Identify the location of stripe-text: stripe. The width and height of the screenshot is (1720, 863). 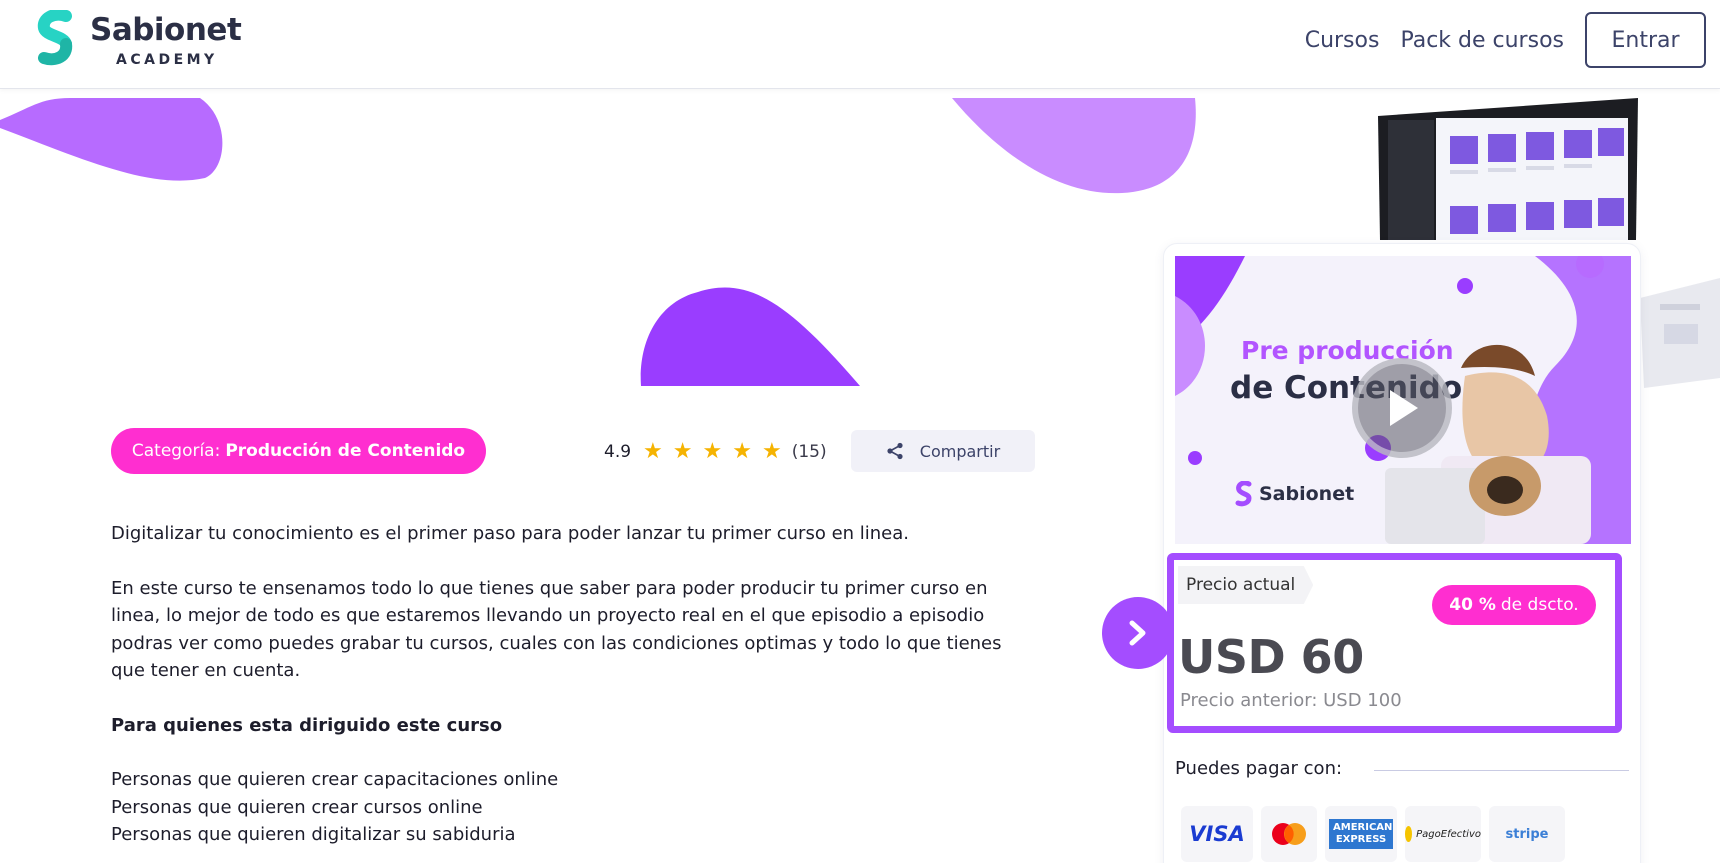
(1527, 834).